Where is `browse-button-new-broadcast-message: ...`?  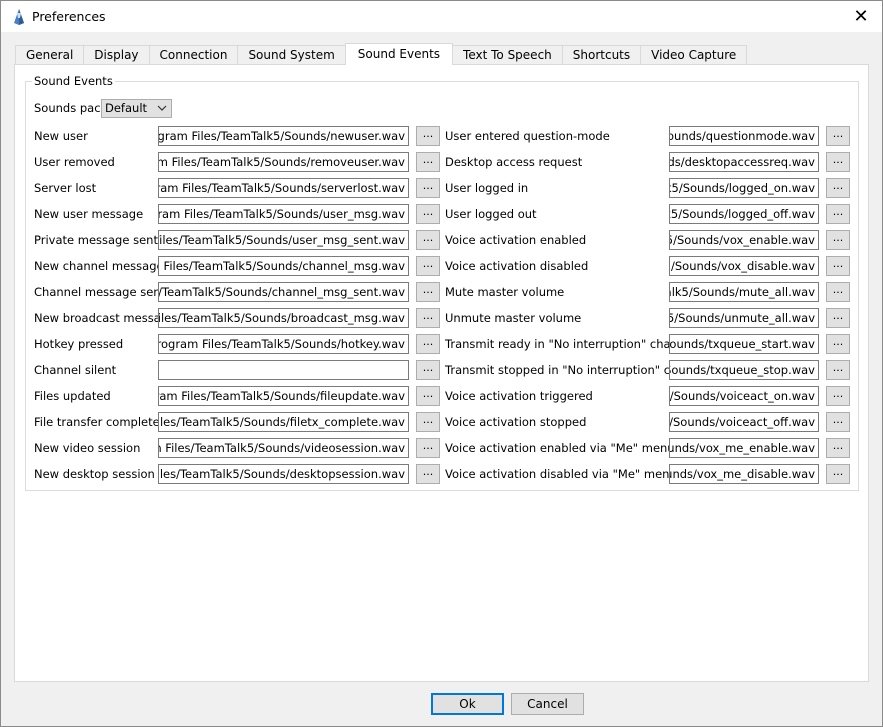
browse-button-new-broadcast-message: ... is located at coordinates (428, 318).